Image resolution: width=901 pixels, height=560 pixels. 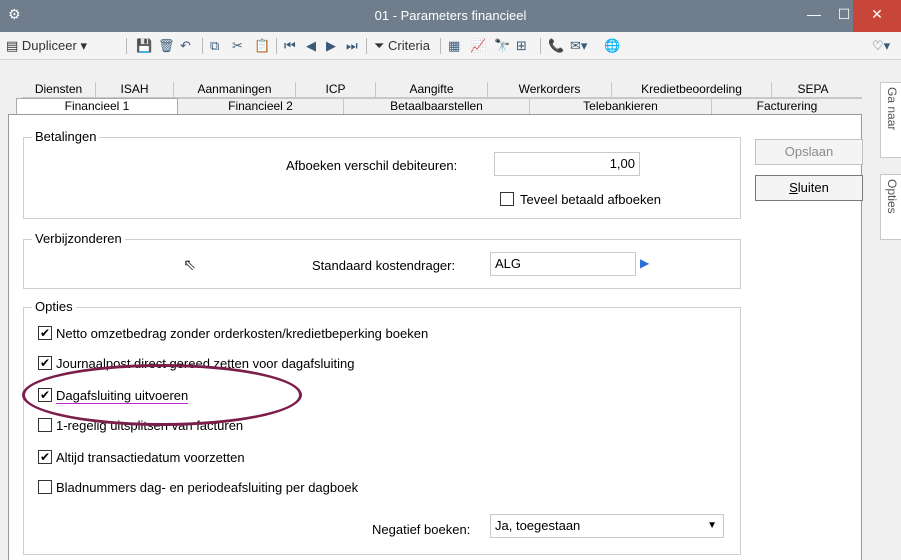 What do you see at coordinates (12, 45) in the screenshot?
I see `document-icon: ▤` at bounding box center [12, 45].